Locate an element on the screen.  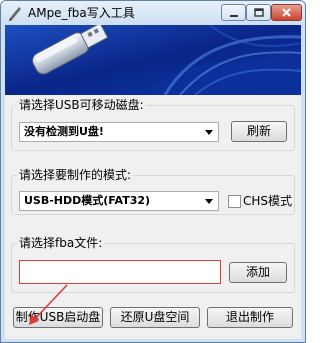
window-title: AMpe_fba写入工具 is located at coordinates (81, 13).